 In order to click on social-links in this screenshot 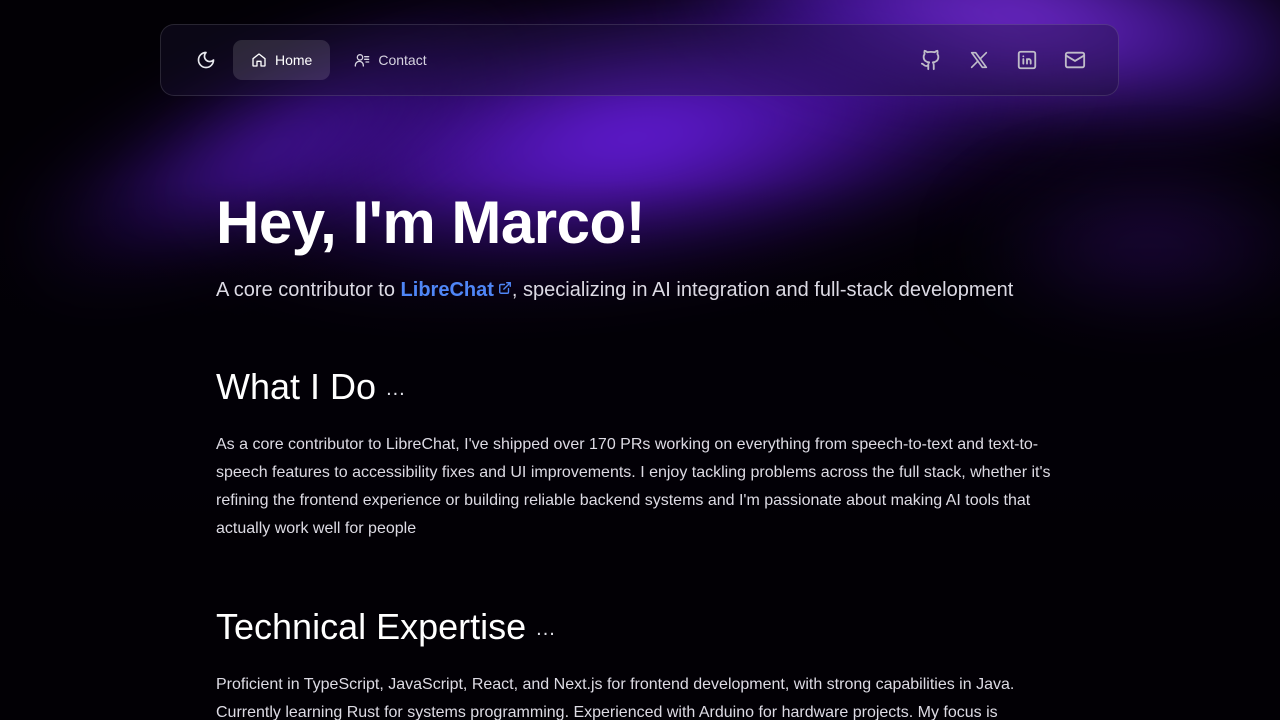, I will do `click(1007, 60)`.